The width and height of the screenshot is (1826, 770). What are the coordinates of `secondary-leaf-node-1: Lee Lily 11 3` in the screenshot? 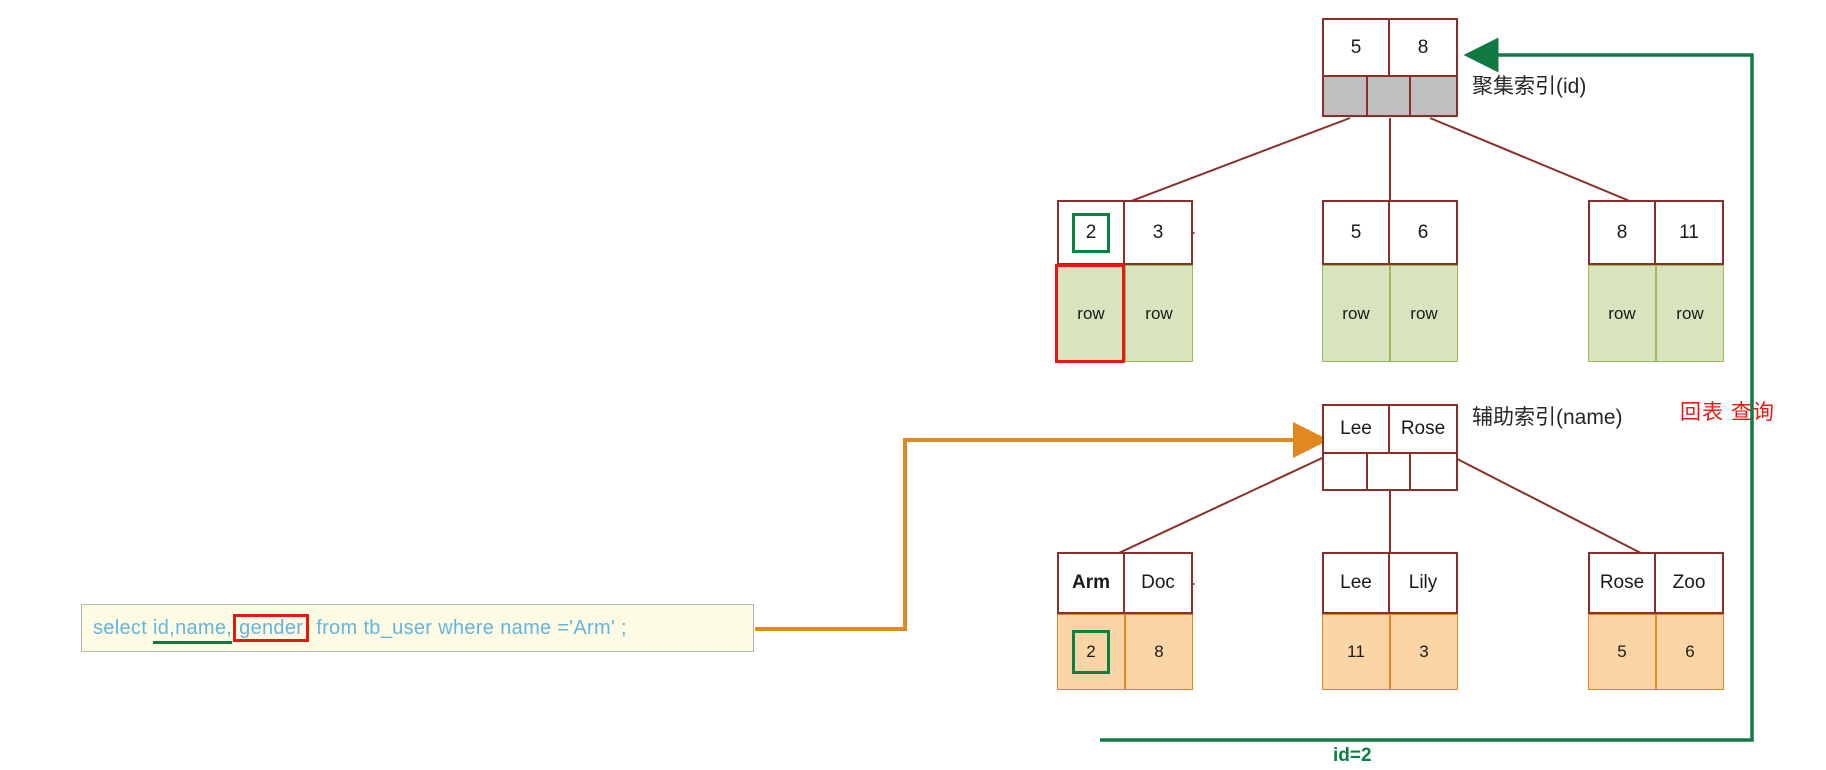 It's located at (1390, 621).